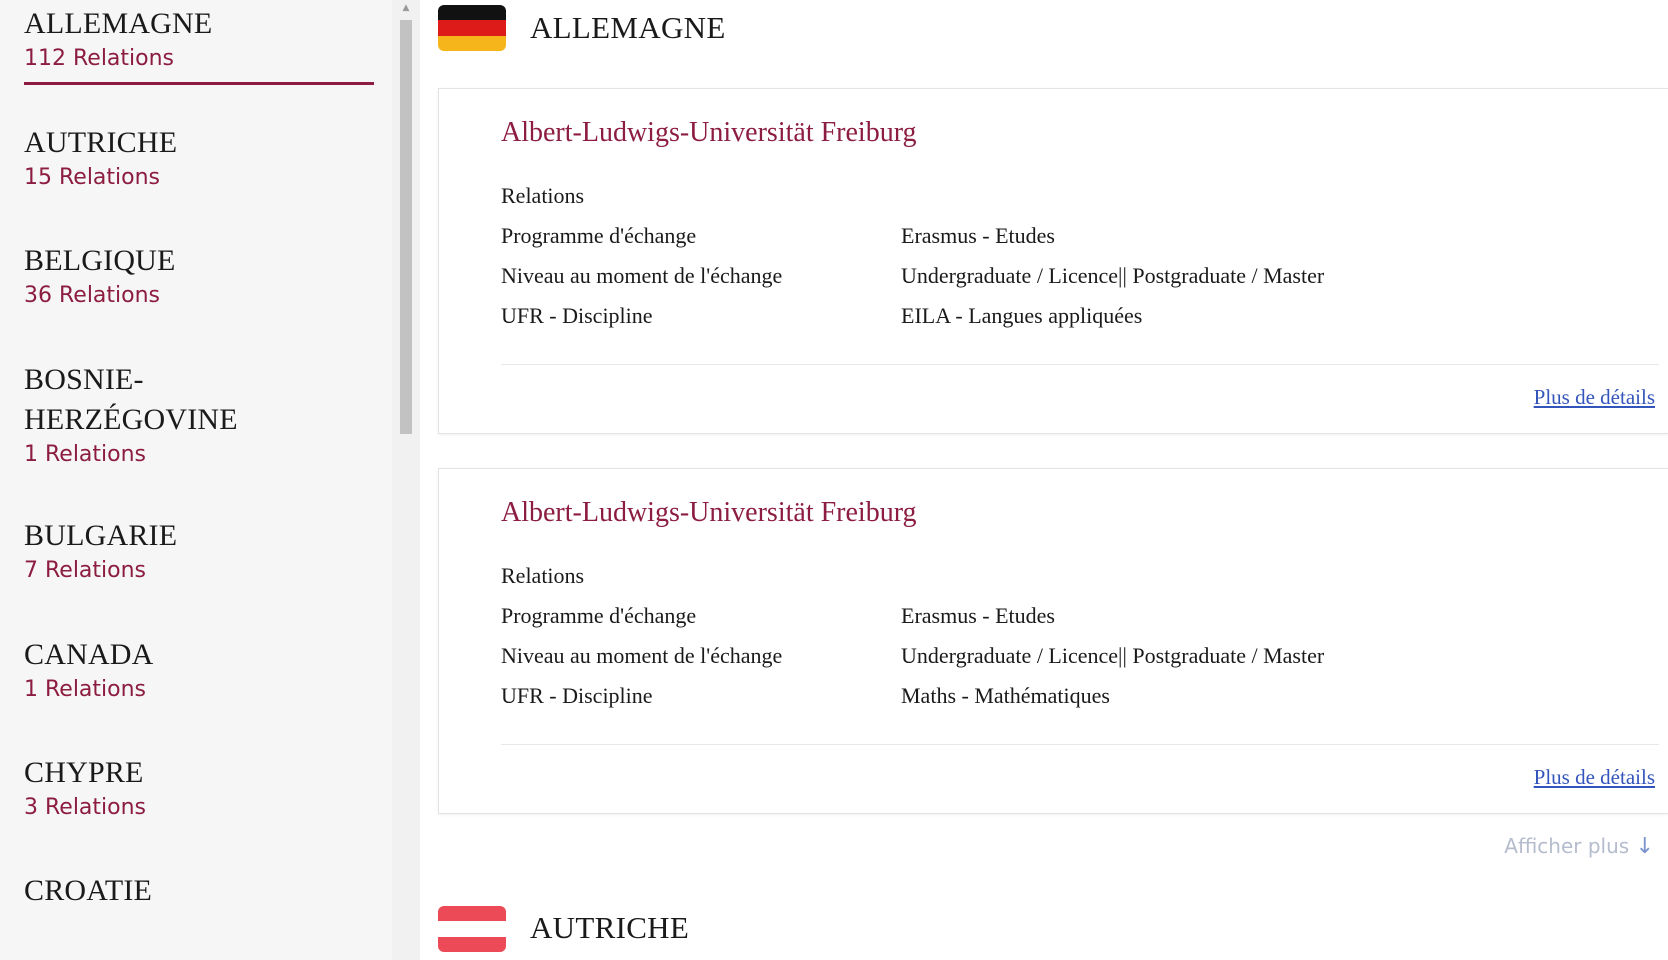  What do you see at coordinates (118, 23) in the screenshot?
I see `country-name: ALLEMAGNE` at bounding box center [118, 23].